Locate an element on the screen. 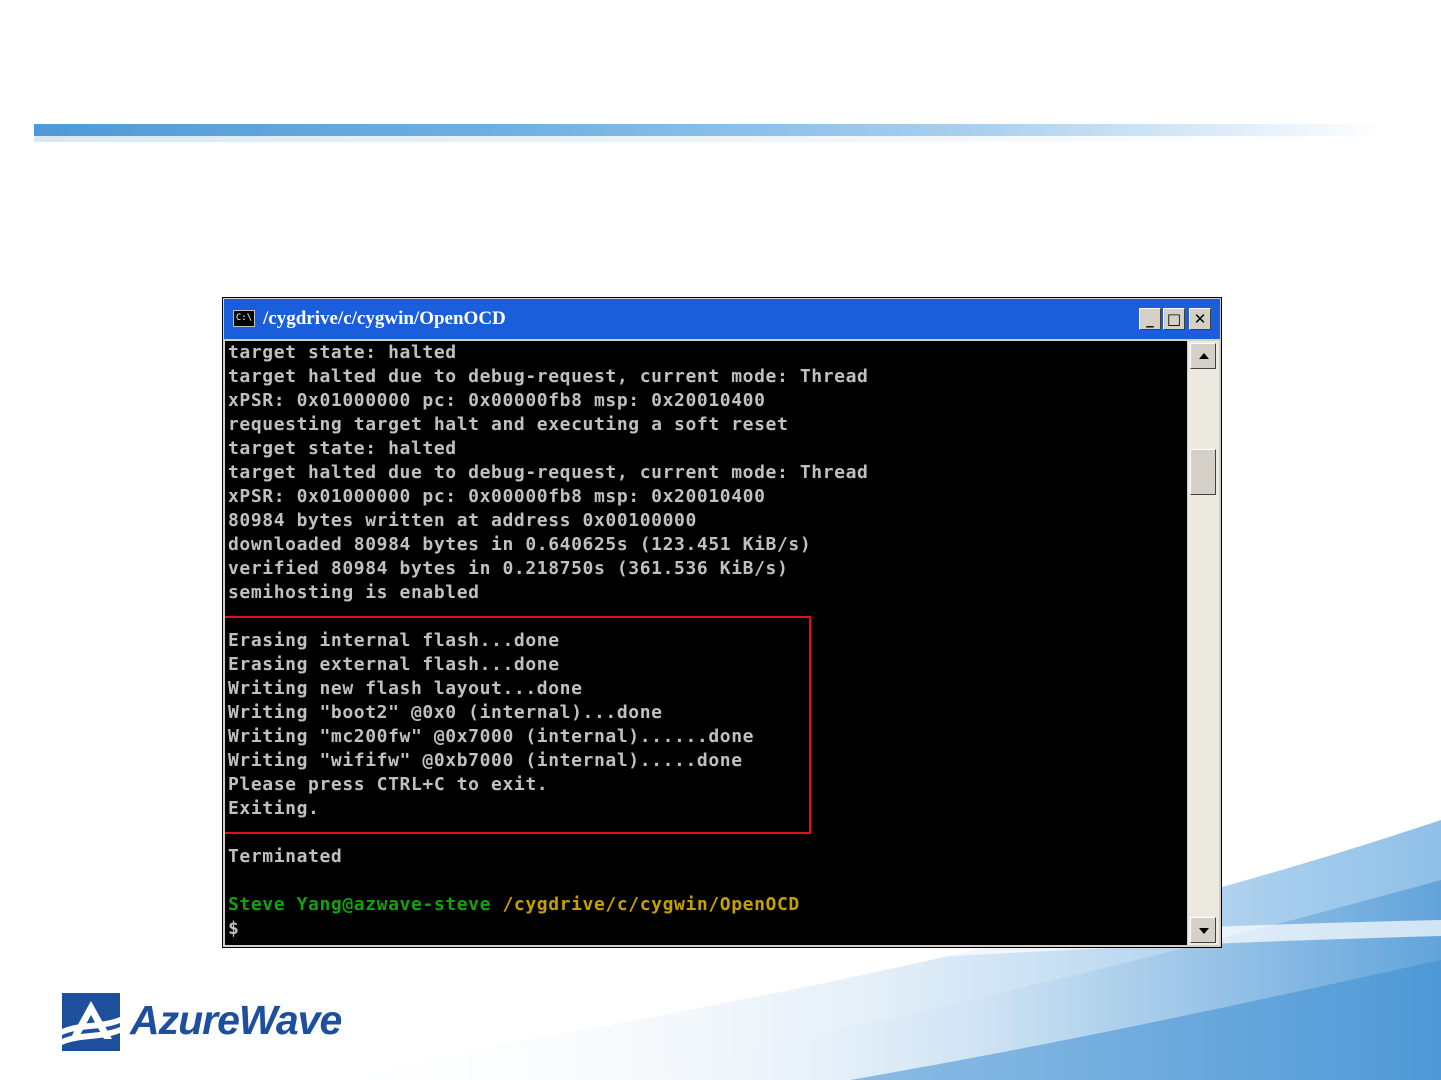 Image resolution: width=1441 pixels, height=1080 pixels. maximize-button: □ is located at coordinates (1174, 319).